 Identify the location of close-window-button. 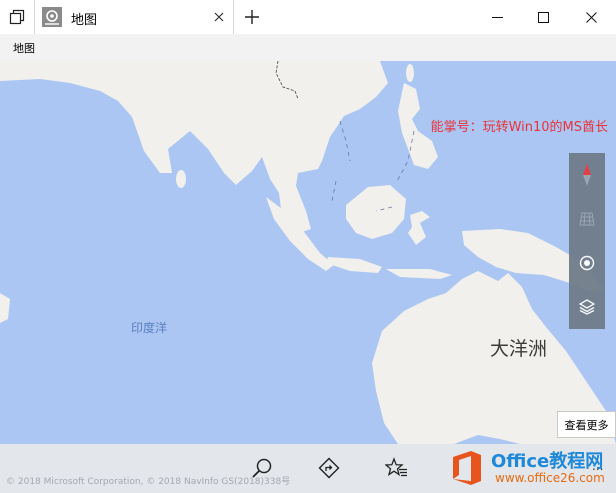
(591, 17).